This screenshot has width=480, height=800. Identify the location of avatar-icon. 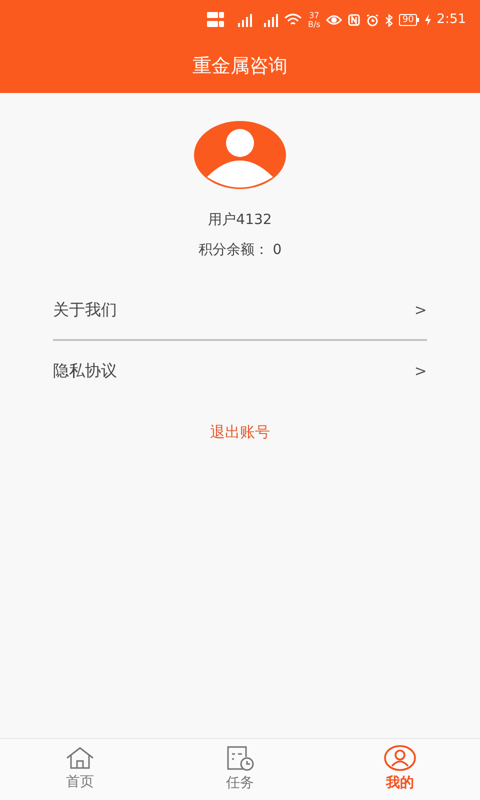
(240, 155).